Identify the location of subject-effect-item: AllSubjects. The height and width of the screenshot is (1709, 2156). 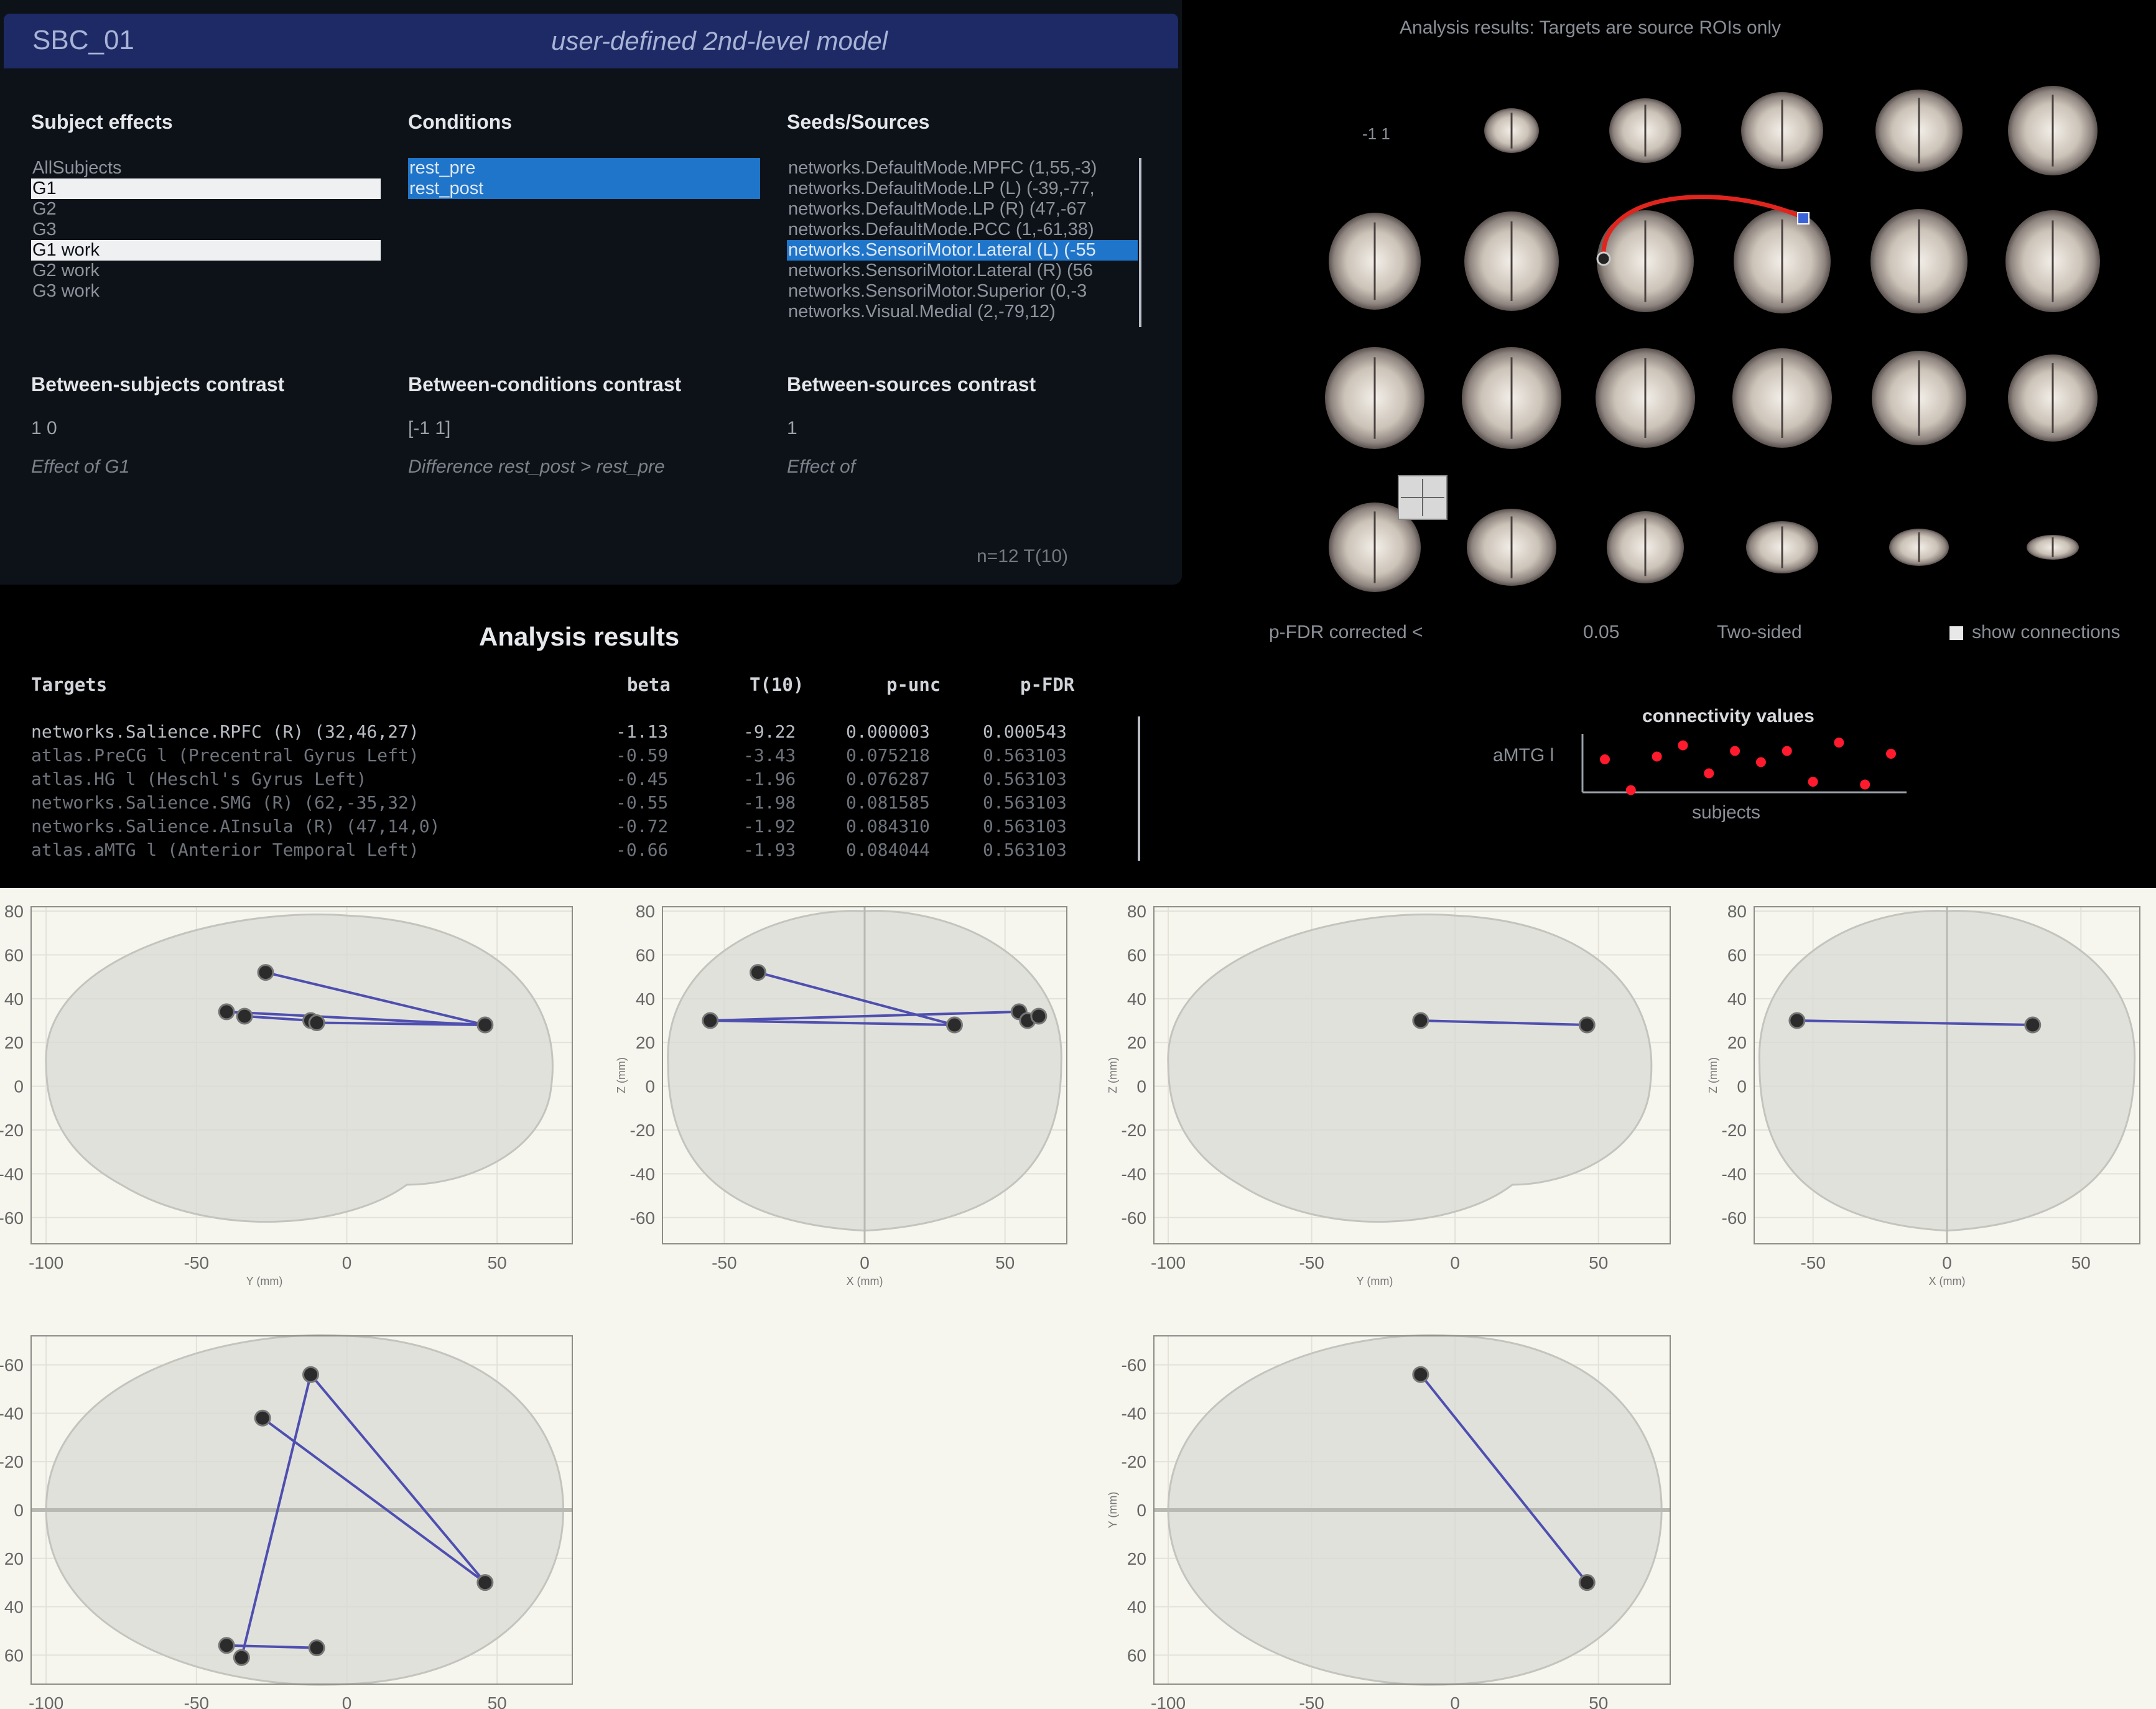
(206, 168).